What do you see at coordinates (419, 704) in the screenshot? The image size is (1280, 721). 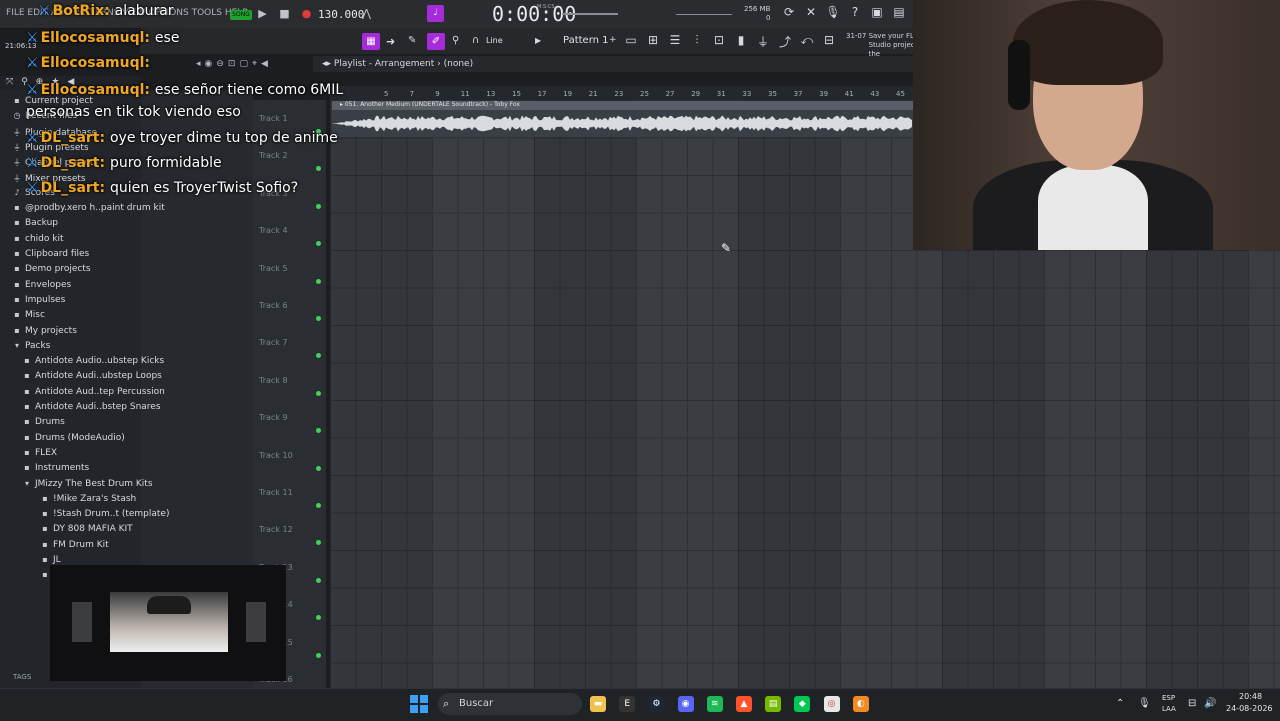 I see `start-button` at bounding box center [419, 704].